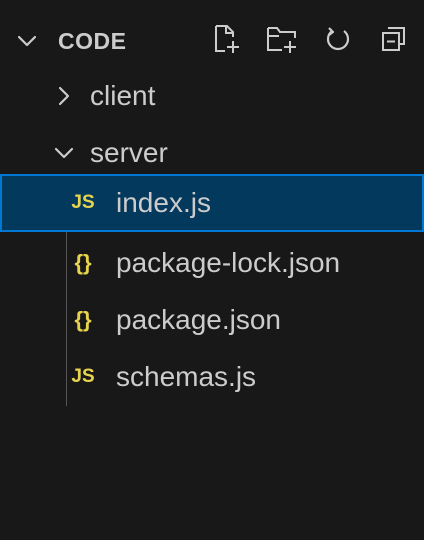 Image resolution: width=424 pixels, height=540 pixels. Describe the element at coordinates (226, 39) in the screenshot. I see `new-file-icon` at that location.